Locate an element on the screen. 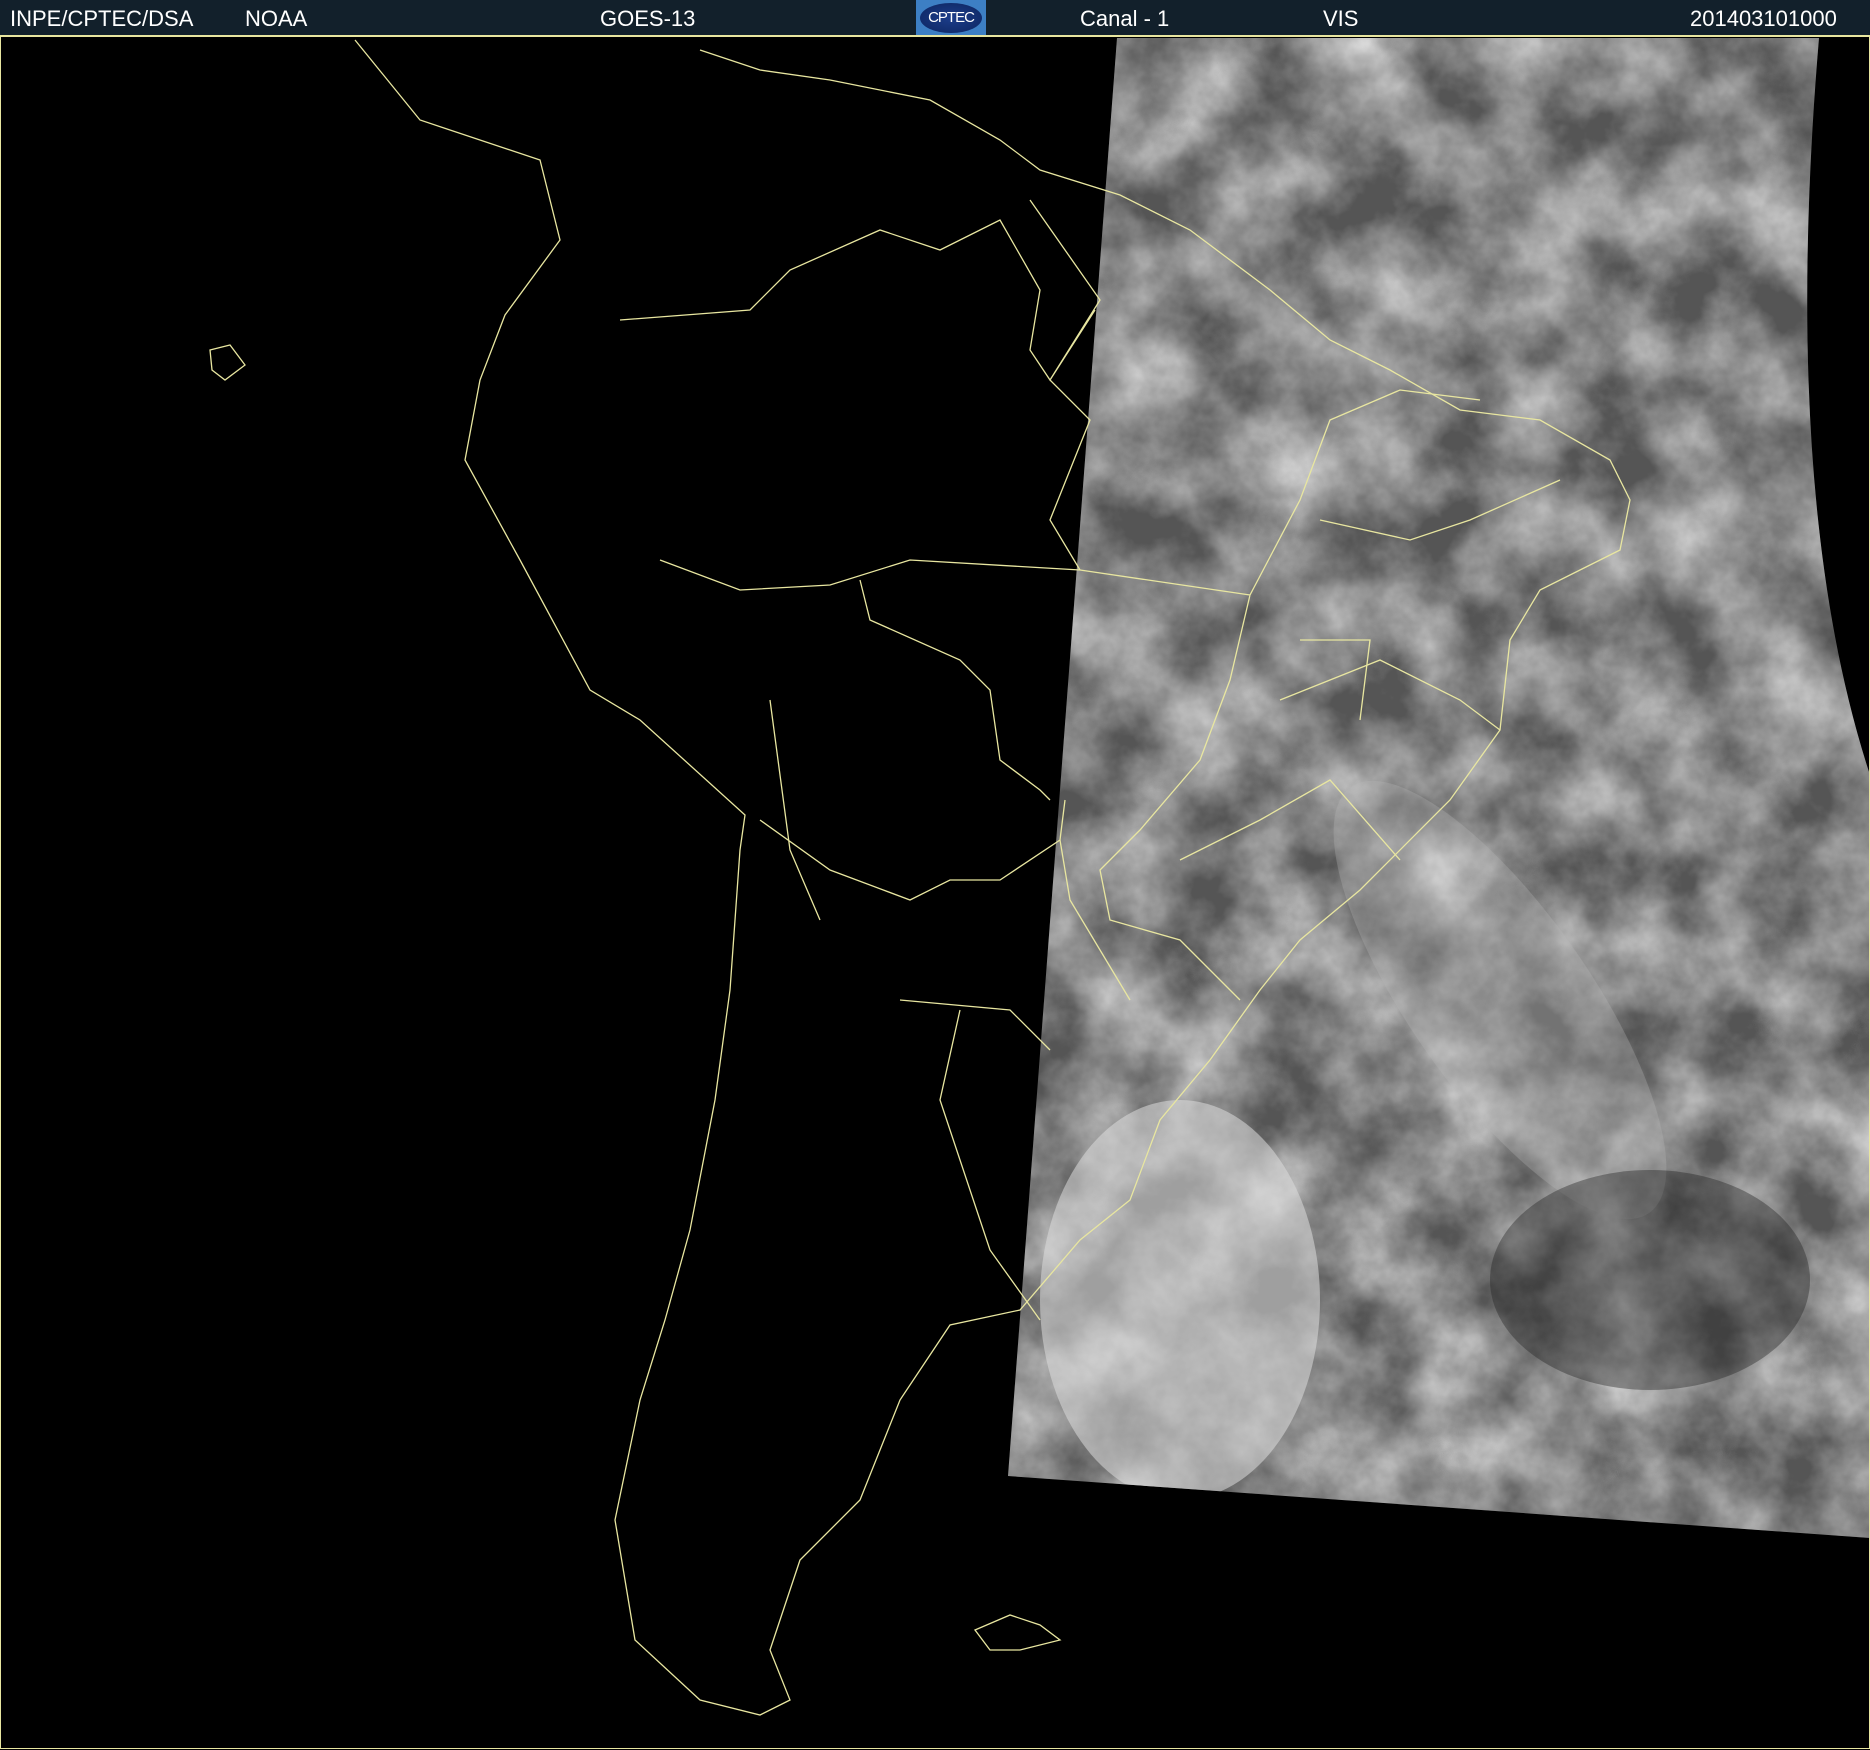  cptec-logo: CPTEC is located at coordinates (951, 17).